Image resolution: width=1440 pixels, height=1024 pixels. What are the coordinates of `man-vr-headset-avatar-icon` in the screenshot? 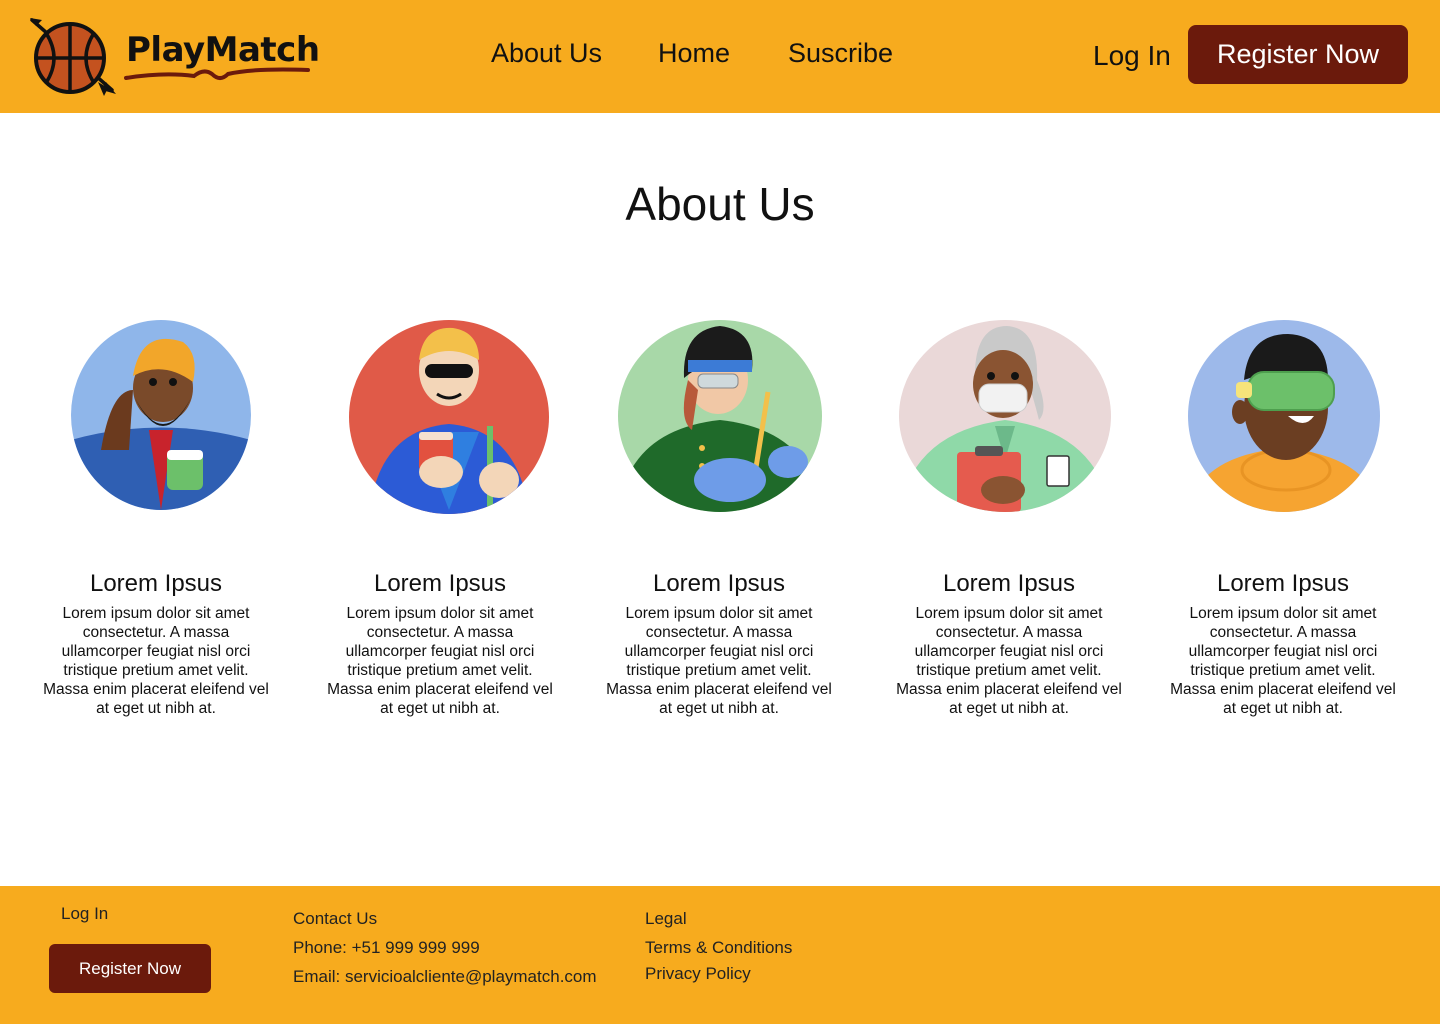 It's located at (1284, 416).